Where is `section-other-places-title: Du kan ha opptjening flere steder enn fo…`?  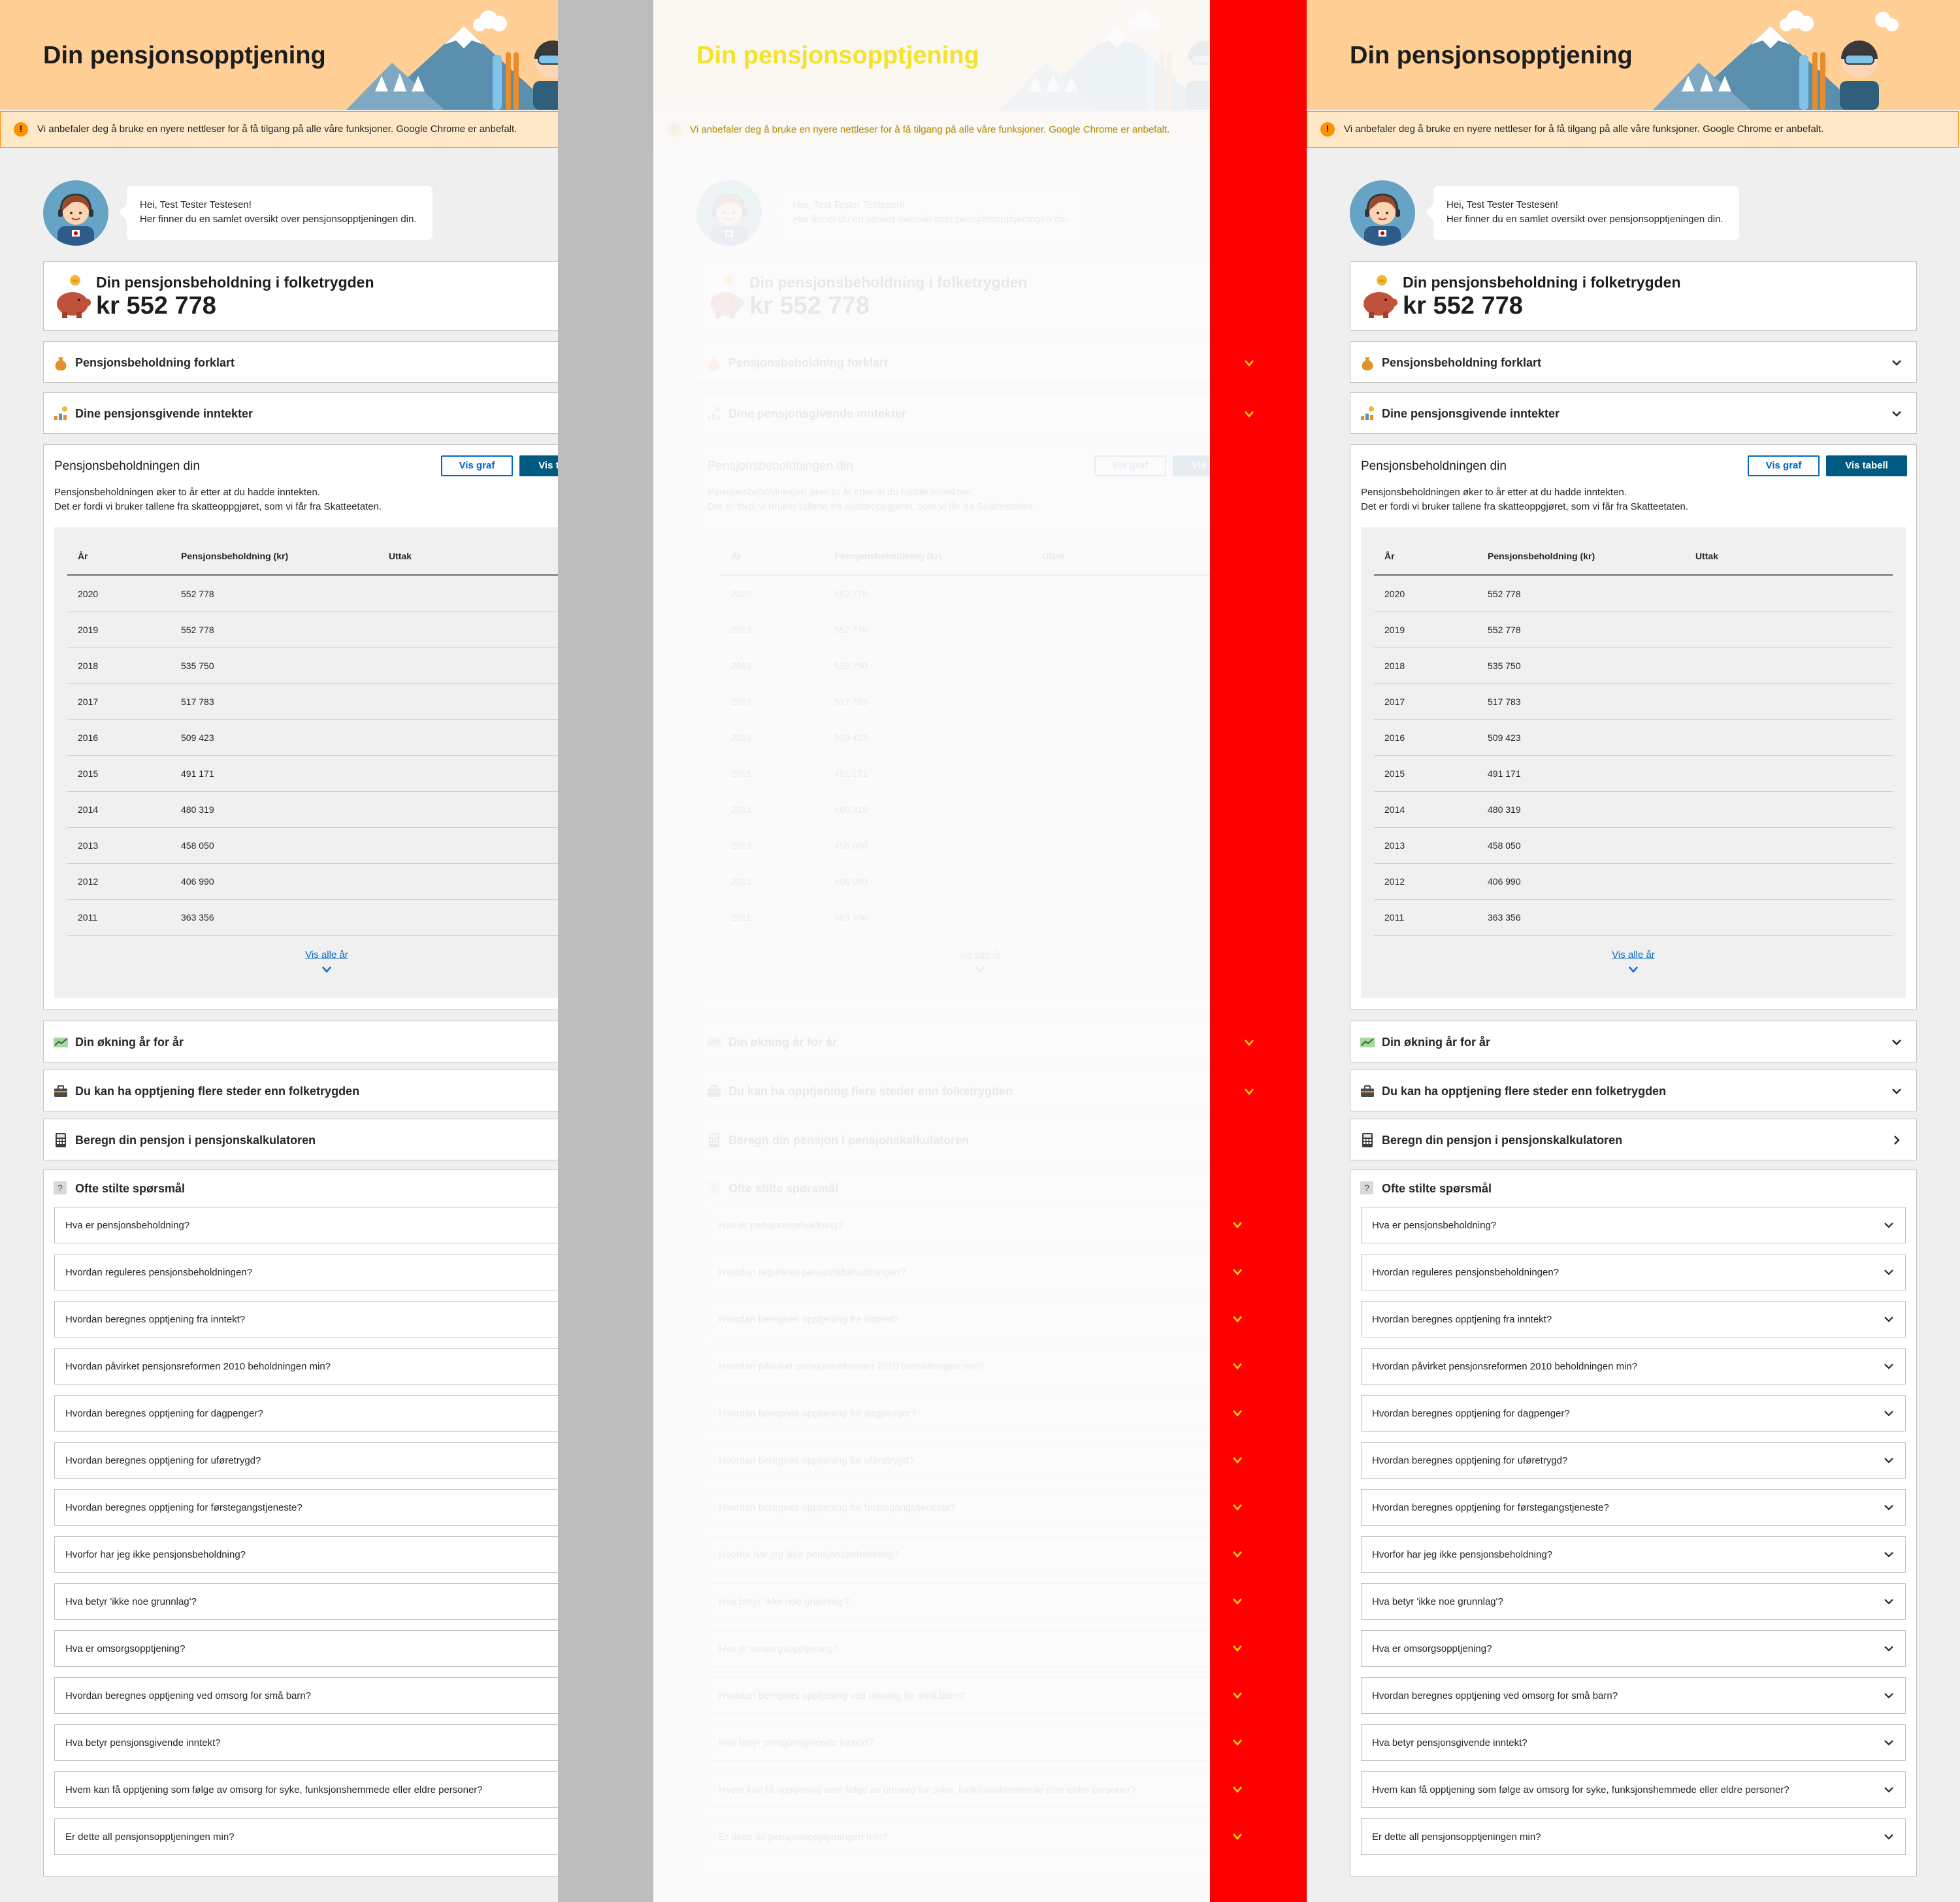 section-other-places-title: Du kan ha opptjening flere steder enn fo… is located at coordinates (217, 1091).